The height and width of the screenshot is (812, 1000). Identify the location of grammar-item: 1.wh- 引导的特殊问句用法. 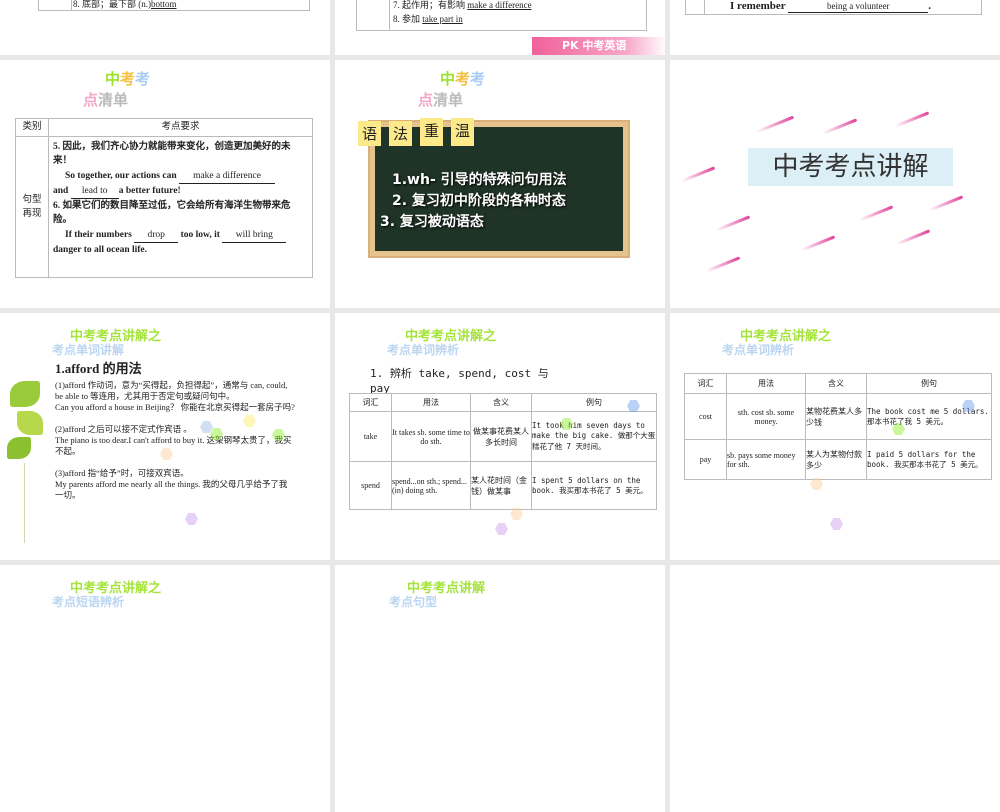
(479, 180).